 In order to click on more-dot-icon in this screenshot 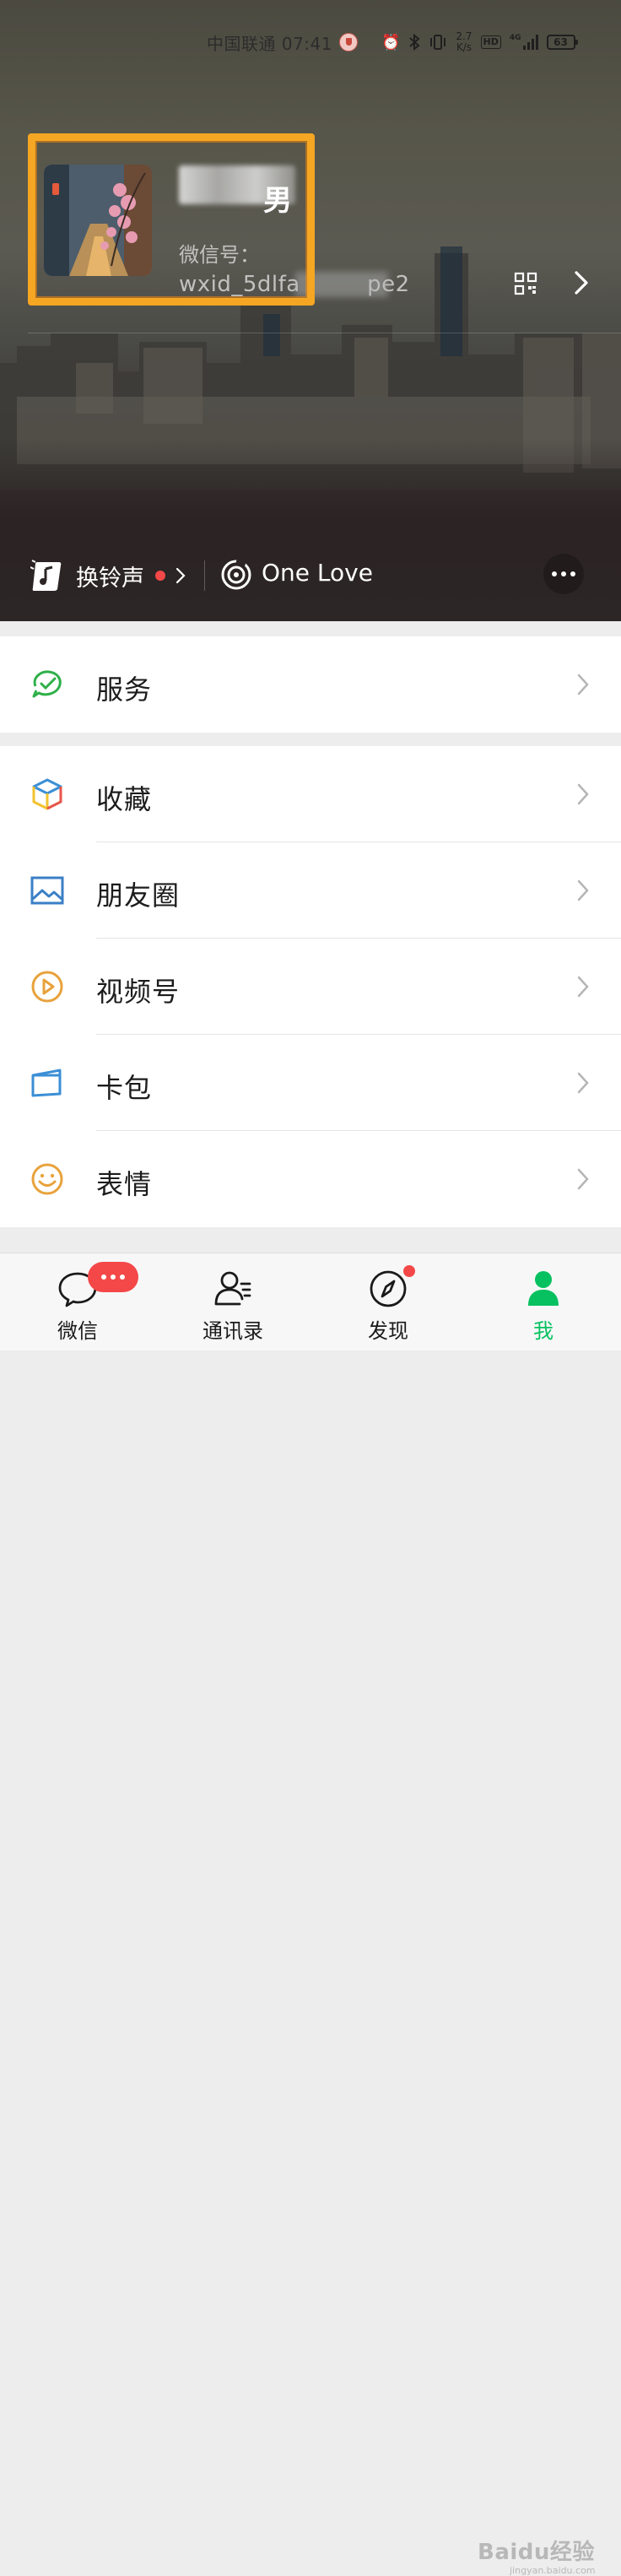, I will do `click(554, 573)`.